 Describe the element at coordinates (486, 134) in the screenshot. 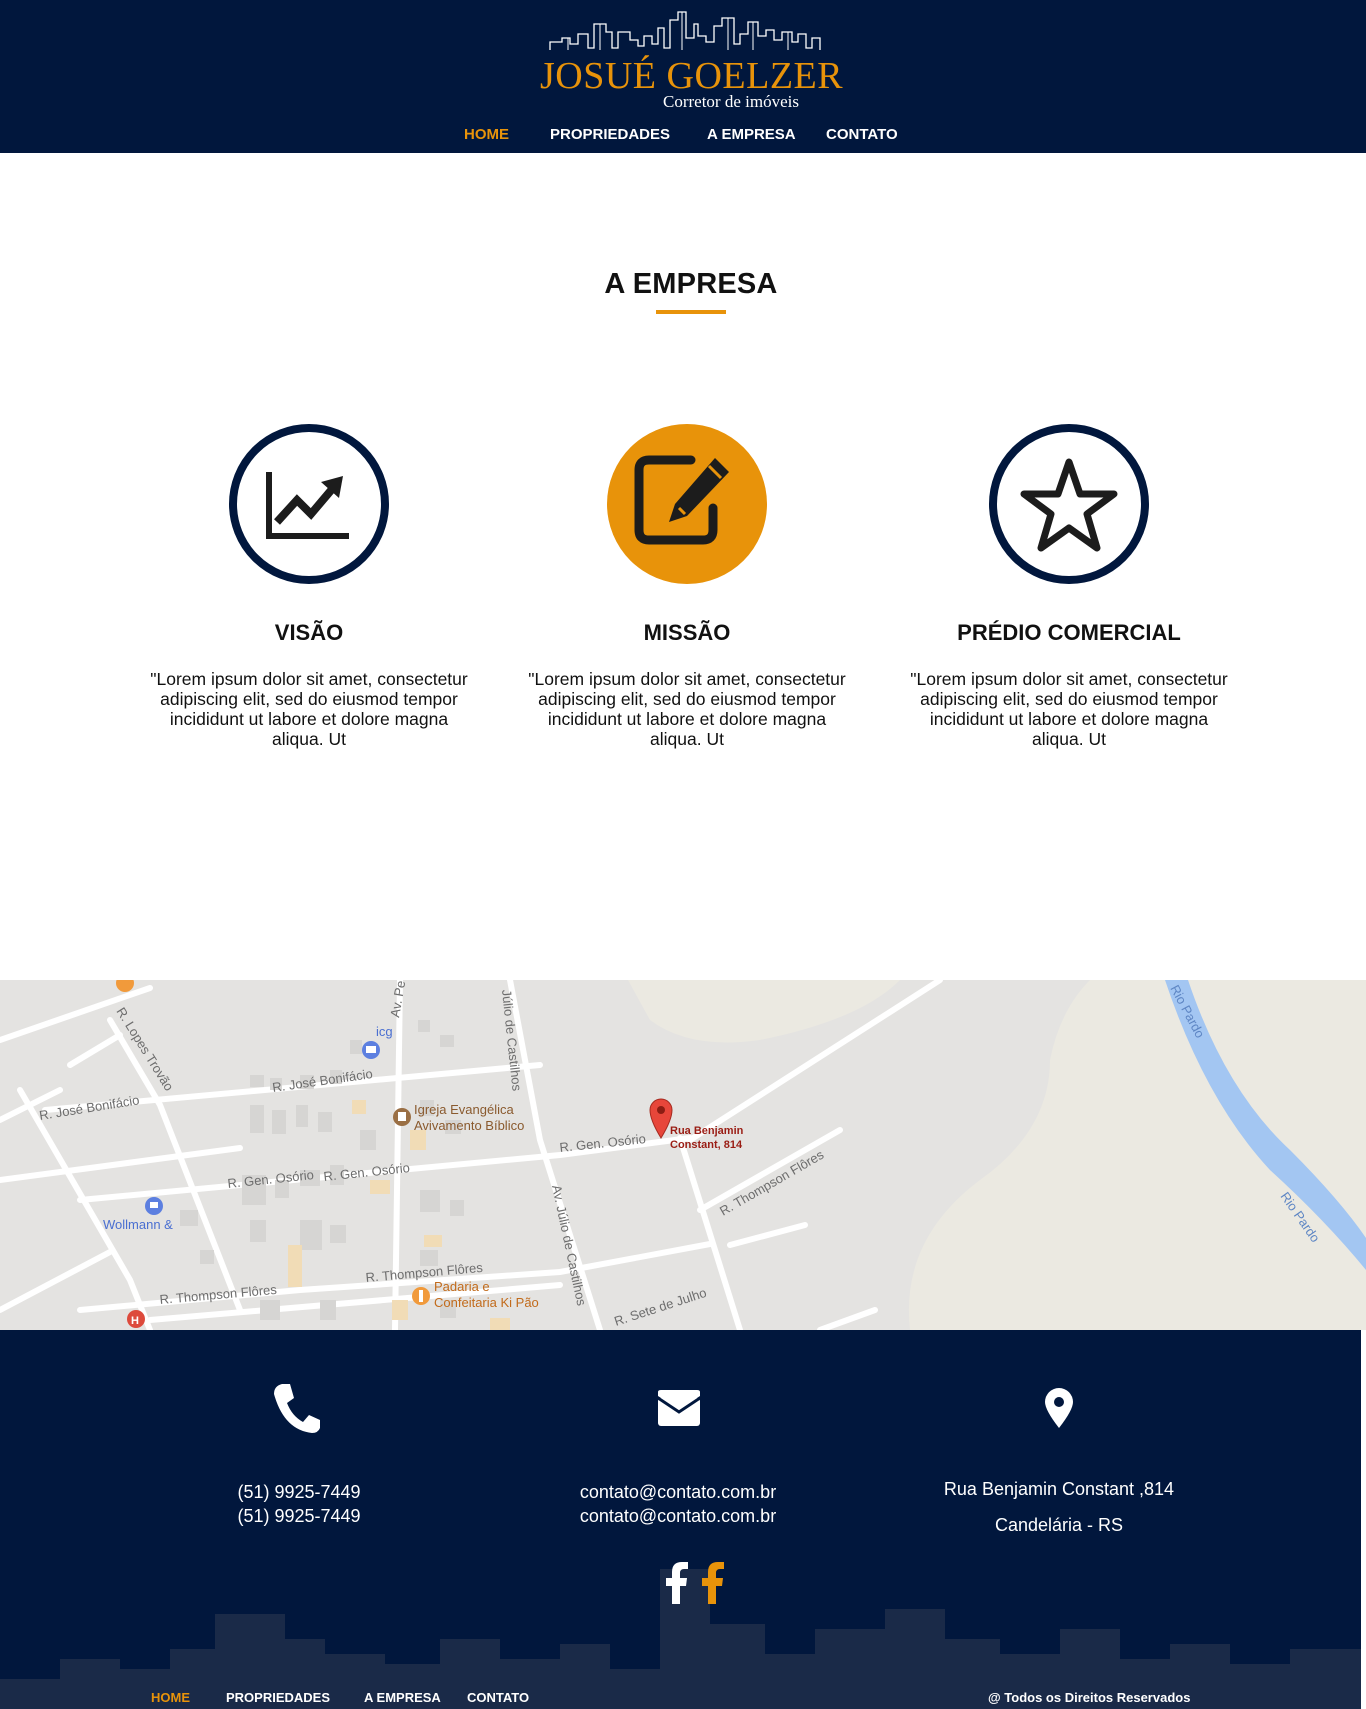

I see `nav-home: HOME` at that location.